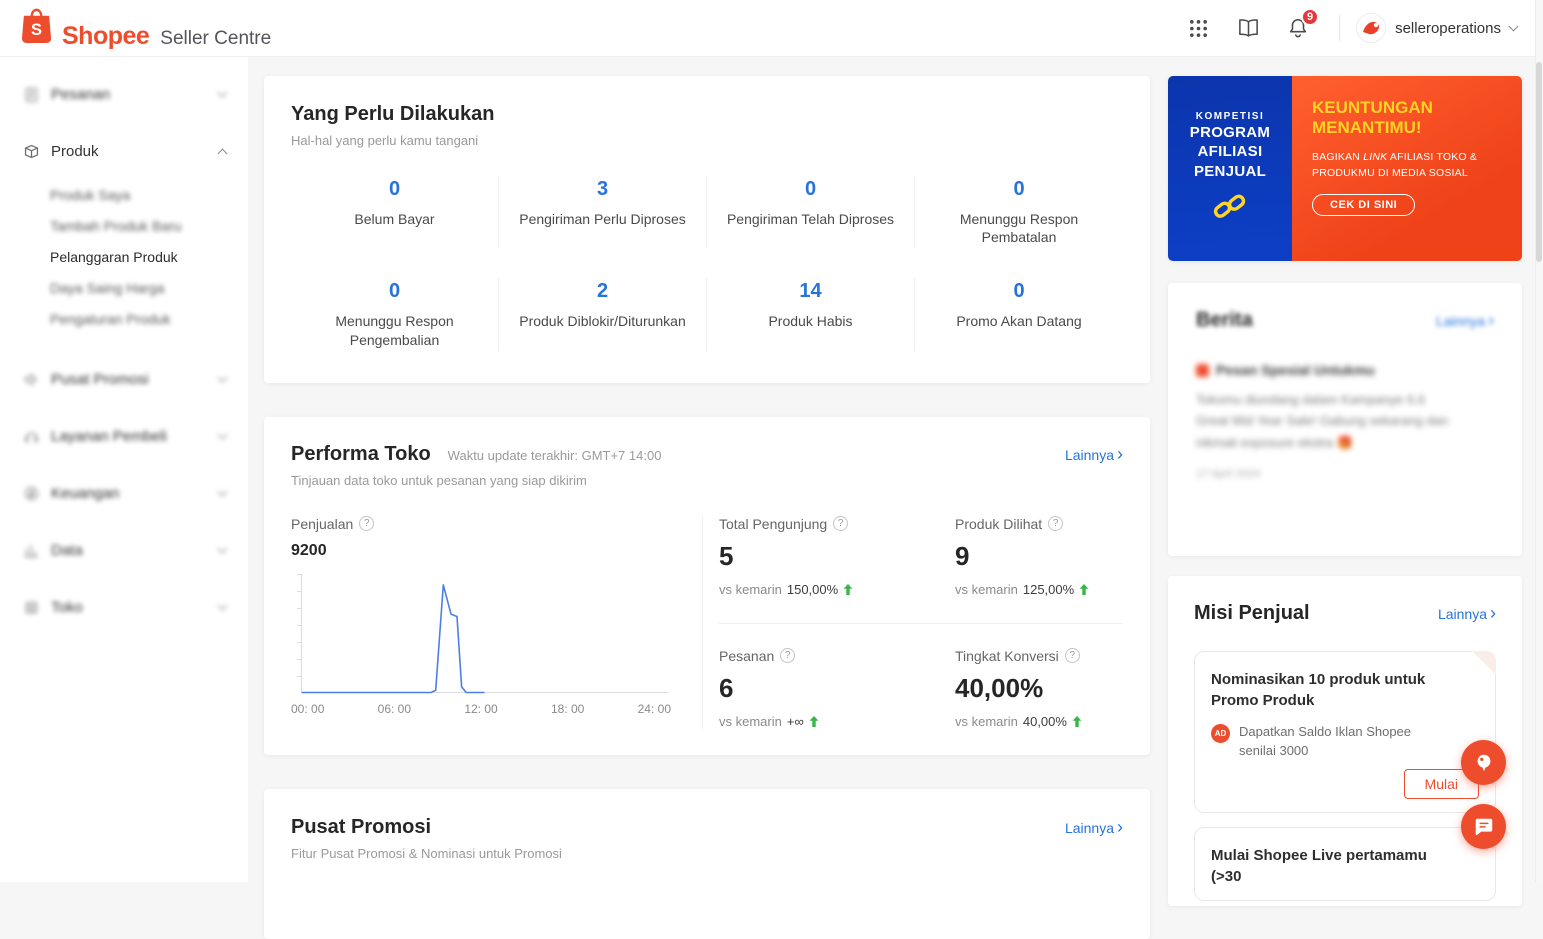 This screenshot has height=939, width=1543. Describe the element at coordinates (1230, 132) in the screenshot. I see `banner-line: PROGRAM` at that location.